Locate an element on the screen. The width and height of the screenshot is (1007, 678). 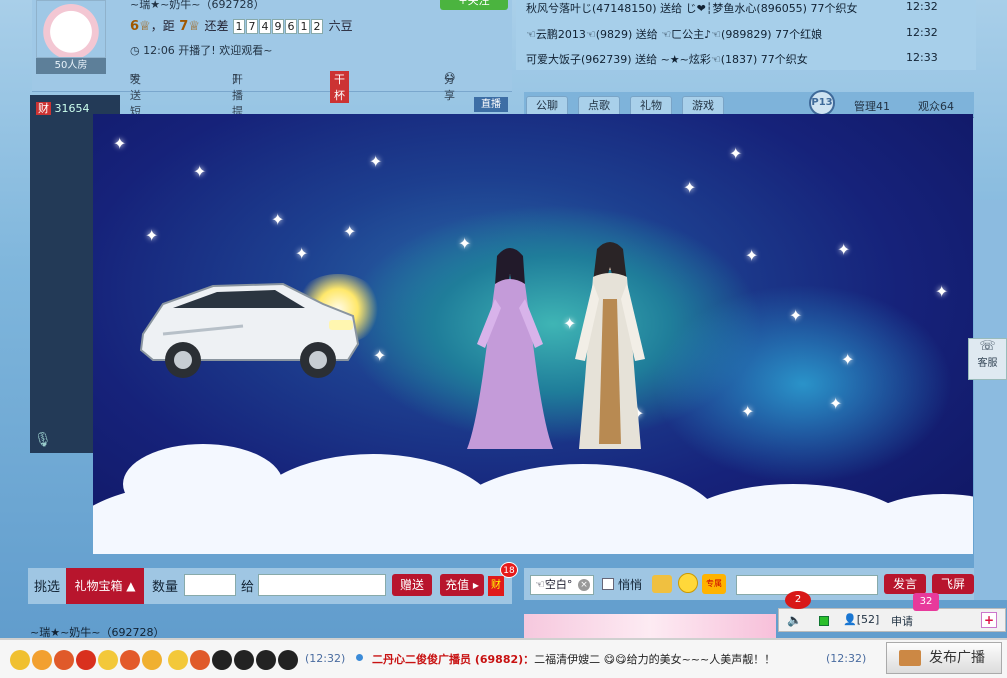
exclusive-emoji-button: 专属 is located at coordinates (714, 584).